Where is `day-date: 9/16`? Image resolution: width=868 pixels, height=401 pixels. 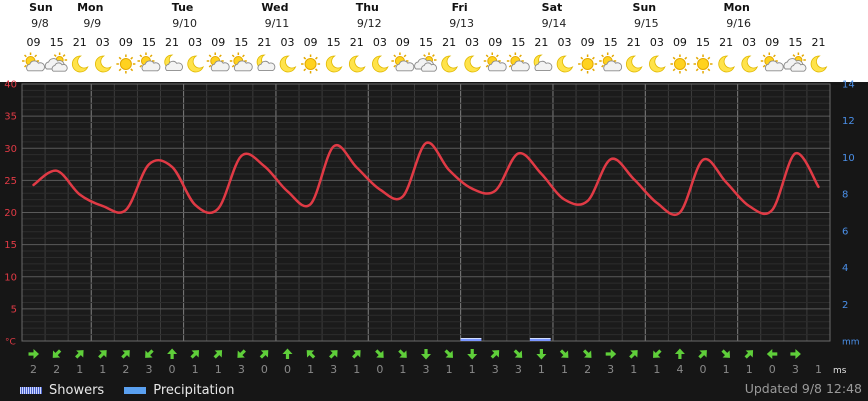
day-date: 9/16 is located at coordinates (738, 23).